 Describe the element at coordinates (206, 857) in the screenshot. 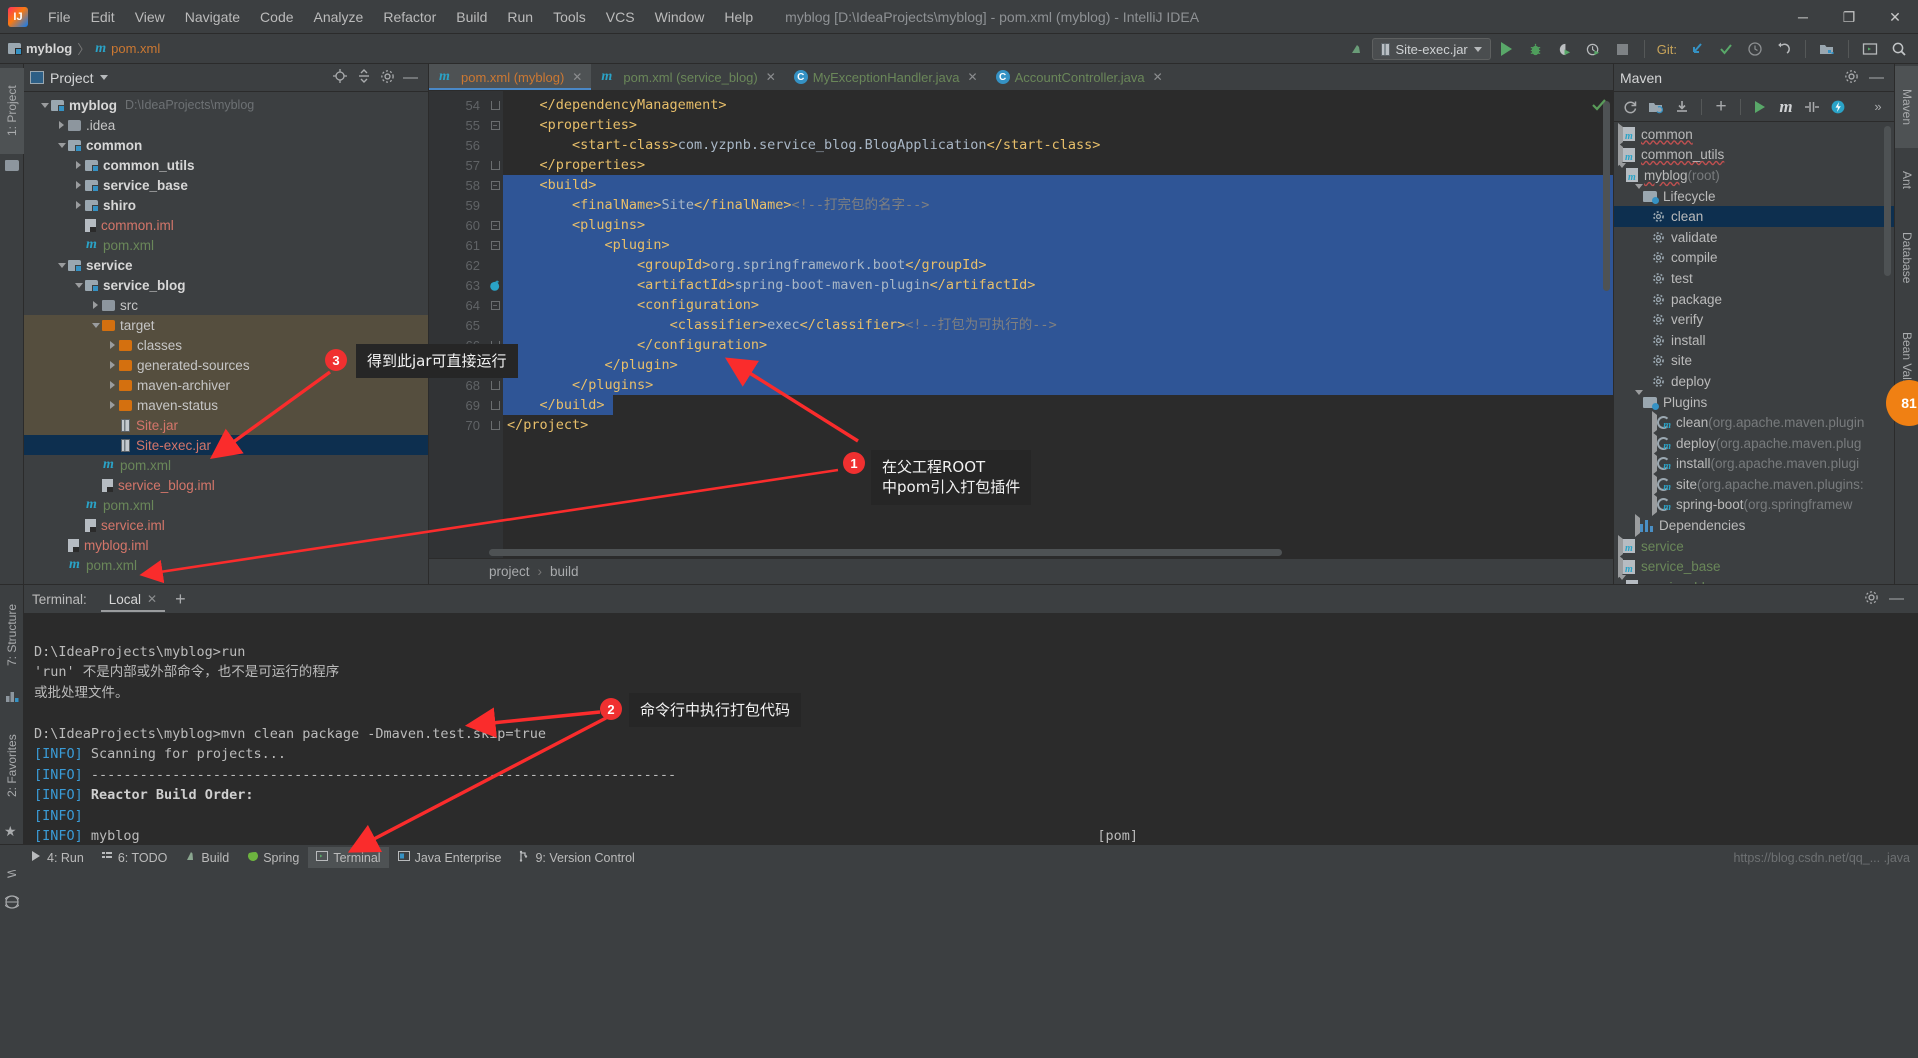

I see `status-bar-item-build: Build` at that location.